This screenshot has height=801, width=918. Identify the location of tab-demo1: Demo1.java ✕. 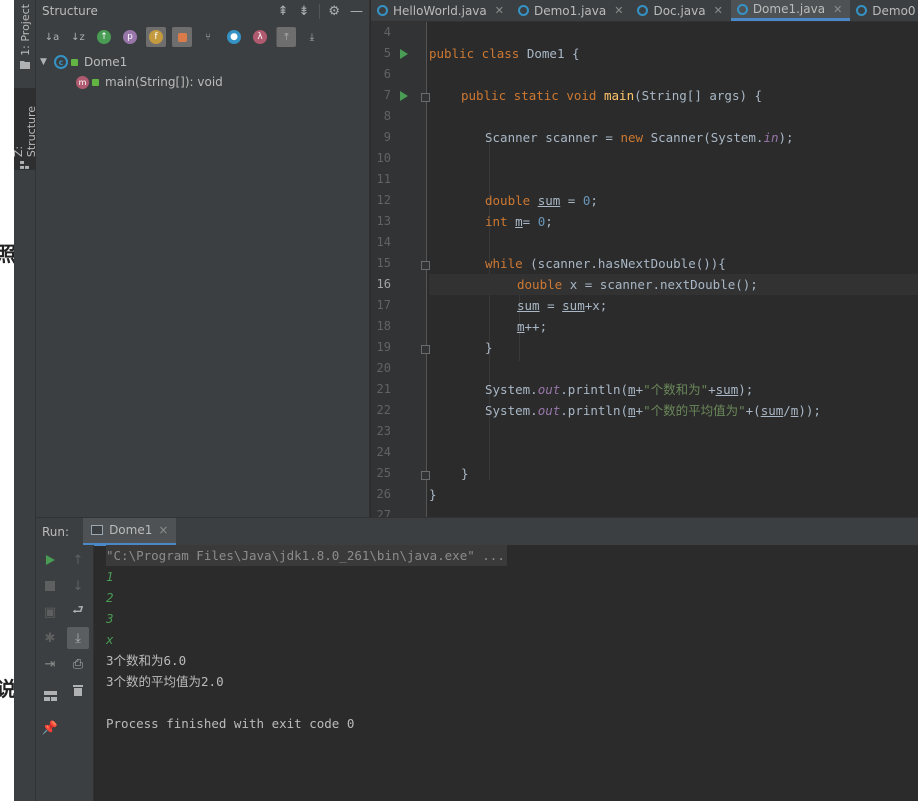
(571, 10).